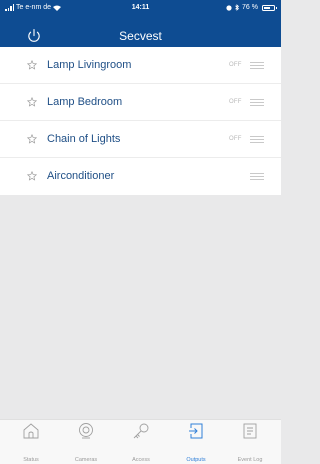 The height and width of the screenshot is (464, 320). I want to click on output-name: Chain of Lights, so click(84, 139).